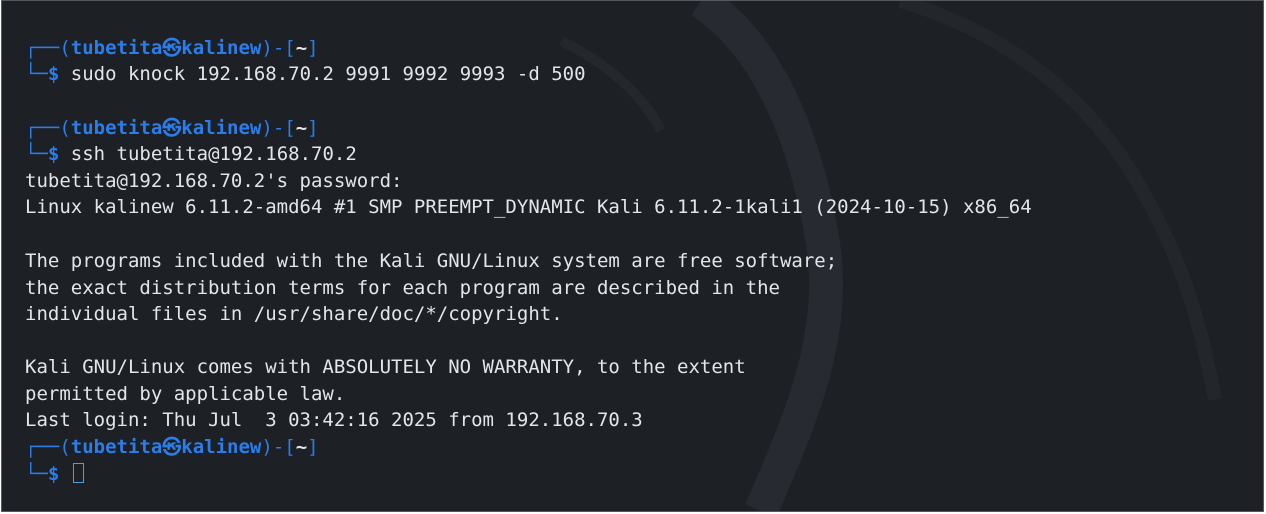  Describe the element at coordinates (185, 394) in the screenshot. I see `output-motd-line: permitted by applicable law.` at that location.